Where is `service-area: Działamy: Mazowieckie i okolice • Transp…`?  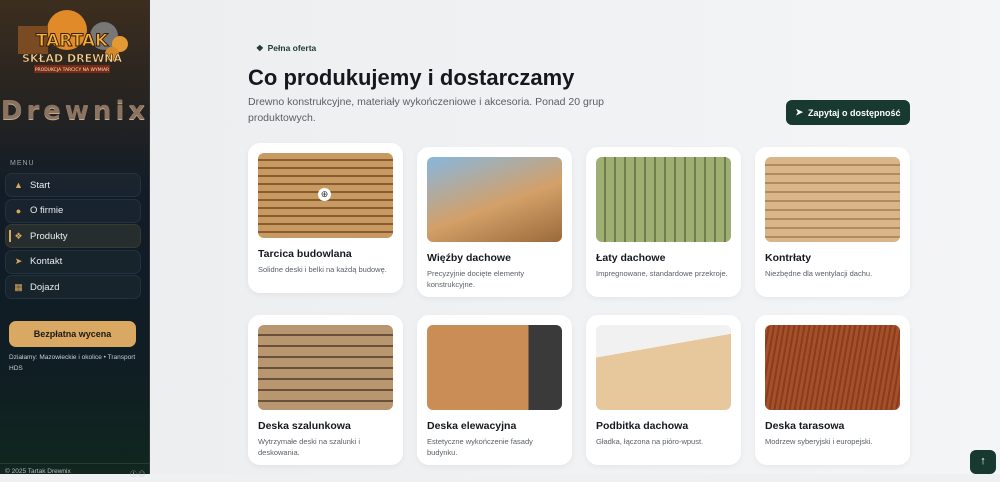
service-area: Działamy: Mazowieckie i okolice • Transp… is located at coordinates (72, 363).